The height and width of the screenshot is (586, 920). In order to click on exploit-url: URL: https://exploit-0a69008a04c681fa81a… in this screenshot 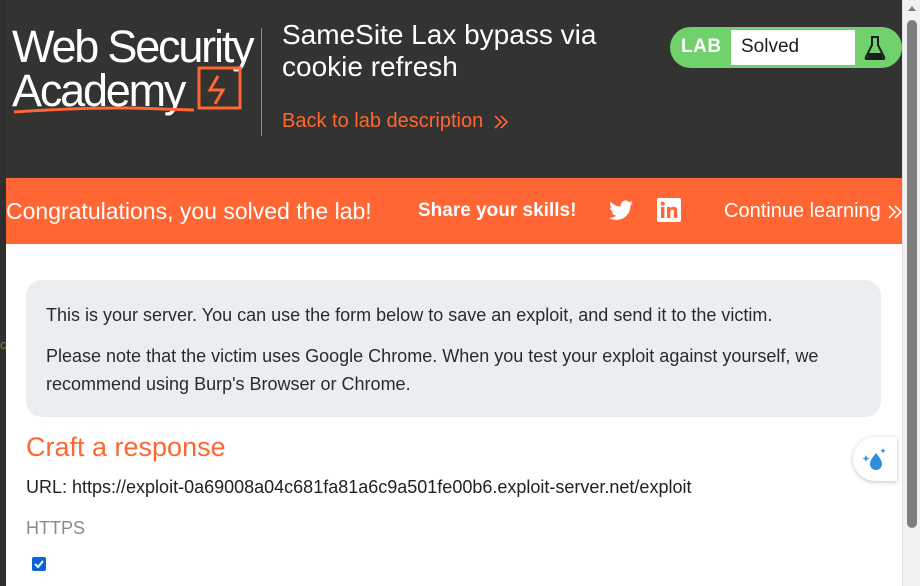, I will do `click(359, 487)`.